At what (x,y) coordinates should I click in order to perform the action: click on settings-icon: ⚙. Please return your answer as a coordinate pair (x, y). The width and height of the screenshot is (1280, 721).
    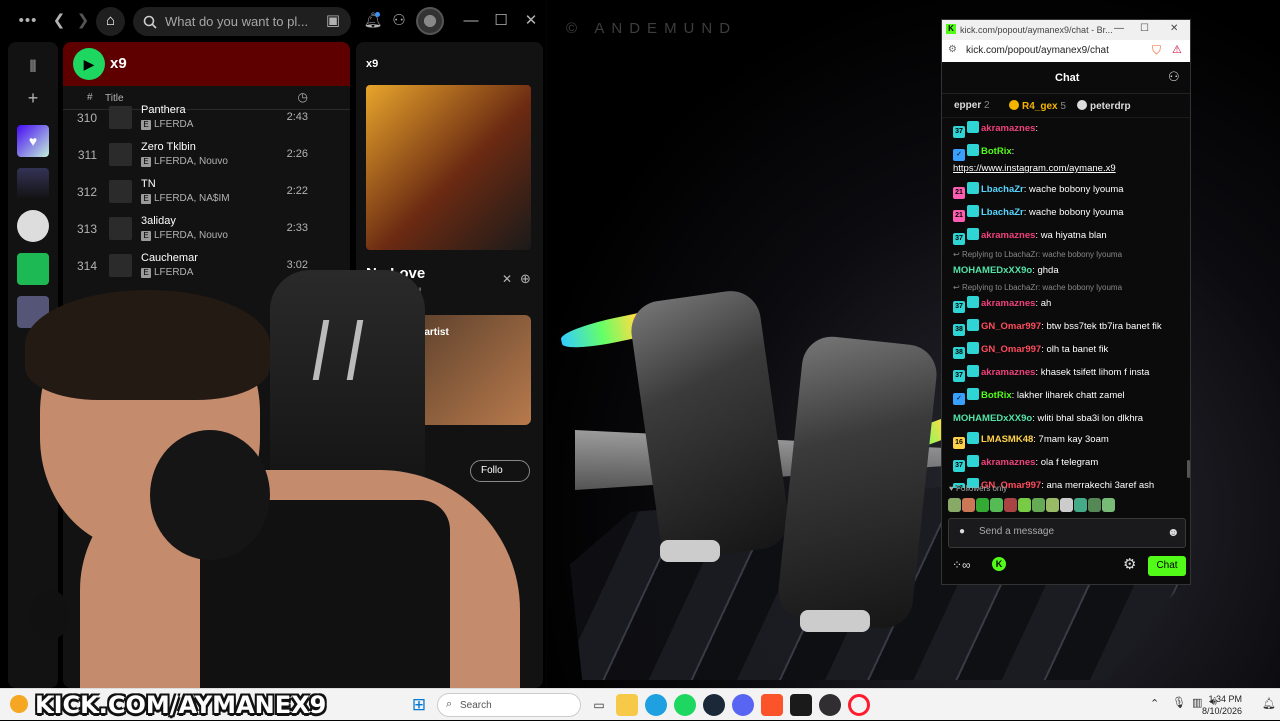
    Looking at the image, I should click on (1129, 564).